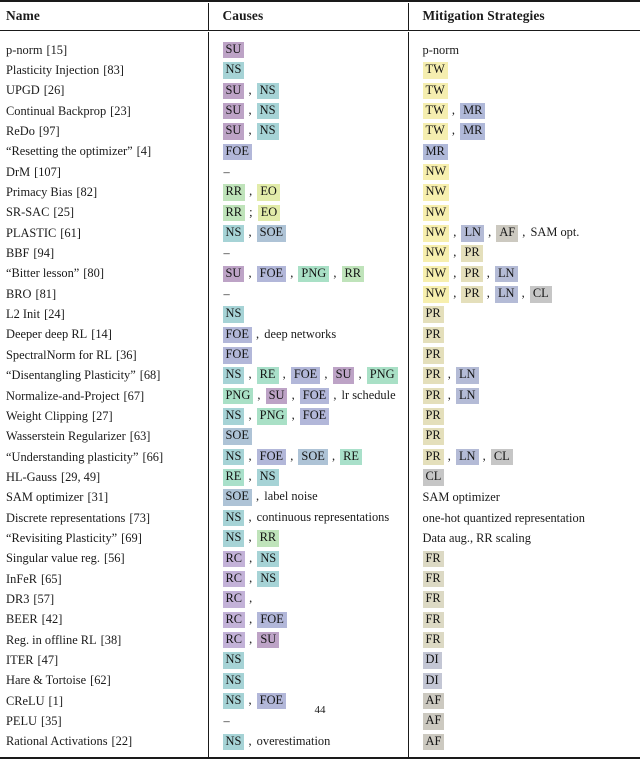 Image resolution: width=640 pixels, height=761 pixels. Describe the element at coordinates (63, 212) in the screenshot. I see `citation-ref: [25]` at that location.